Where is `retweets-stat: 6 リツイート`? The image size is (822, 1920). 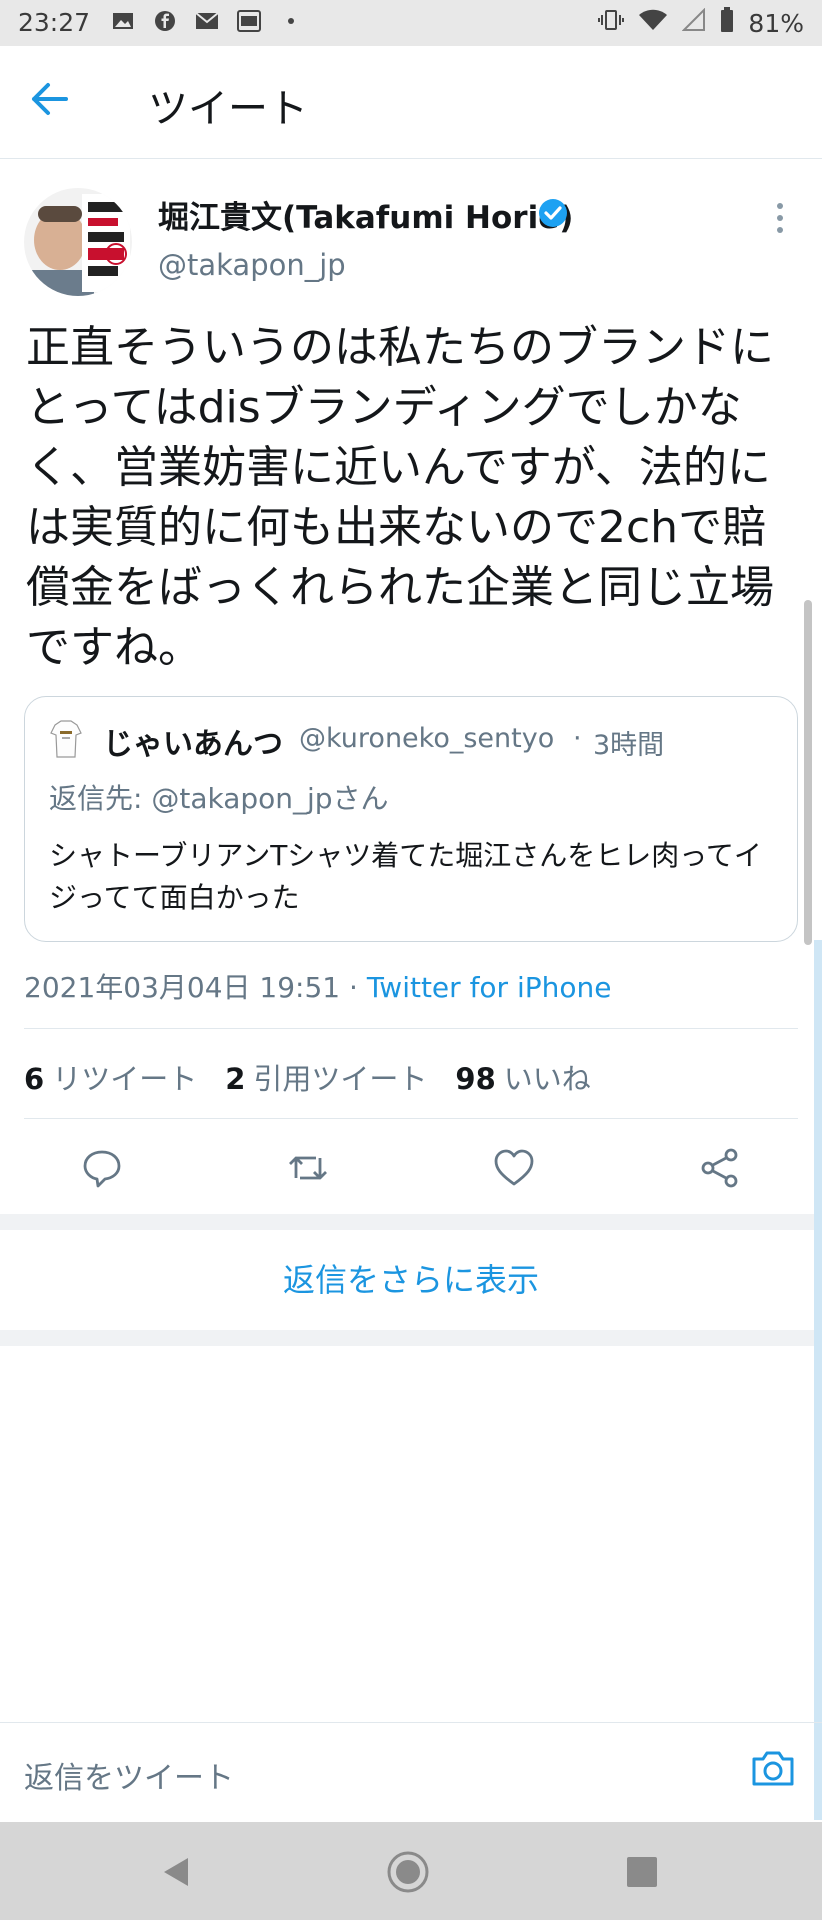
retweets-stat: 6 リツイート is located at coordinates (110, 1077).